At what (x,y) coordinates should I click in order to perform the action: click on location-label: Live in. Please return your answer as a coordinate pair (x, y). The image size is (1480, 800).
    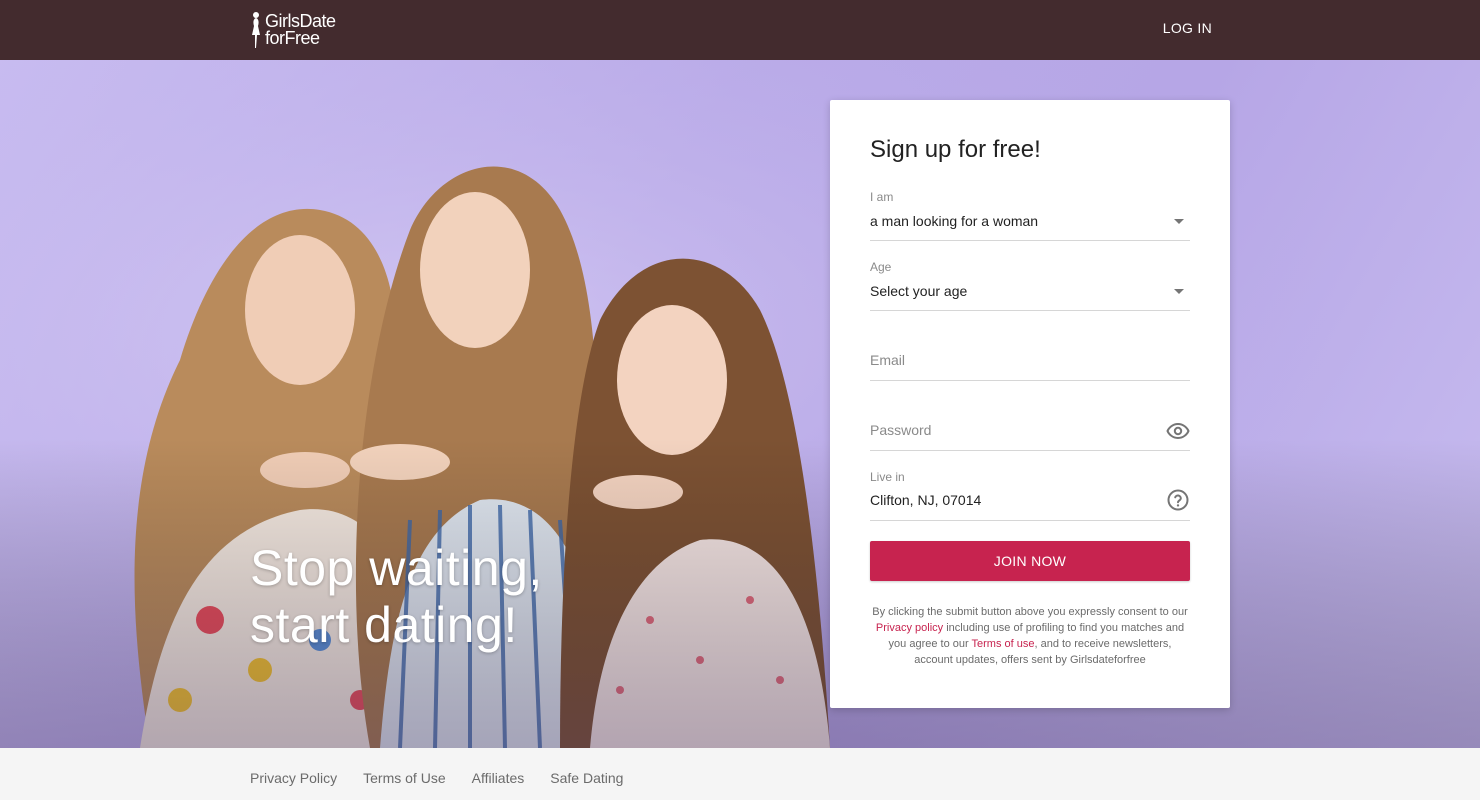
    Looking at the image, I should click on (887, 477).